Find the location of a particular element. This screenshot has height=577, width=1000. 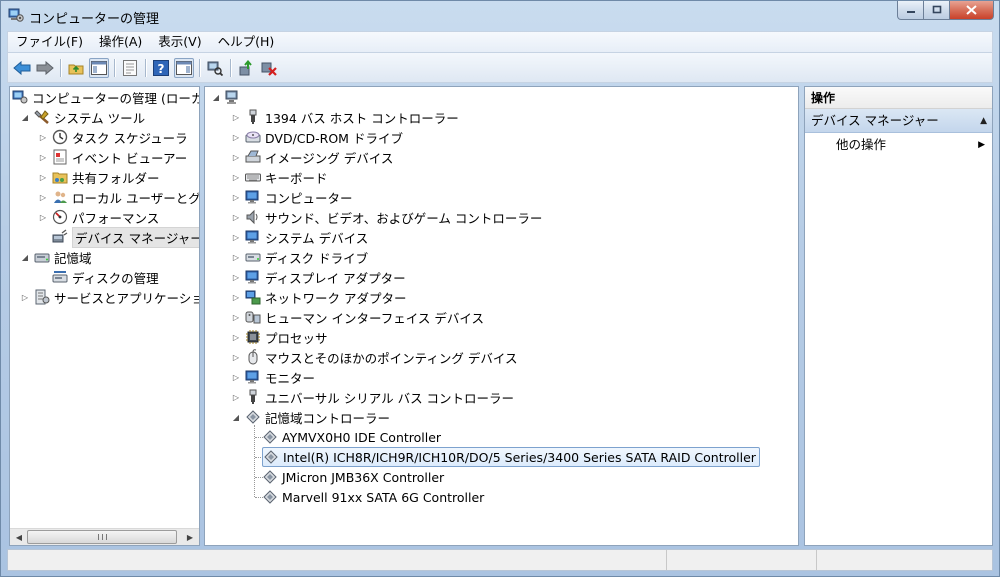

up-folder-button is located at coordinates (76, 68).